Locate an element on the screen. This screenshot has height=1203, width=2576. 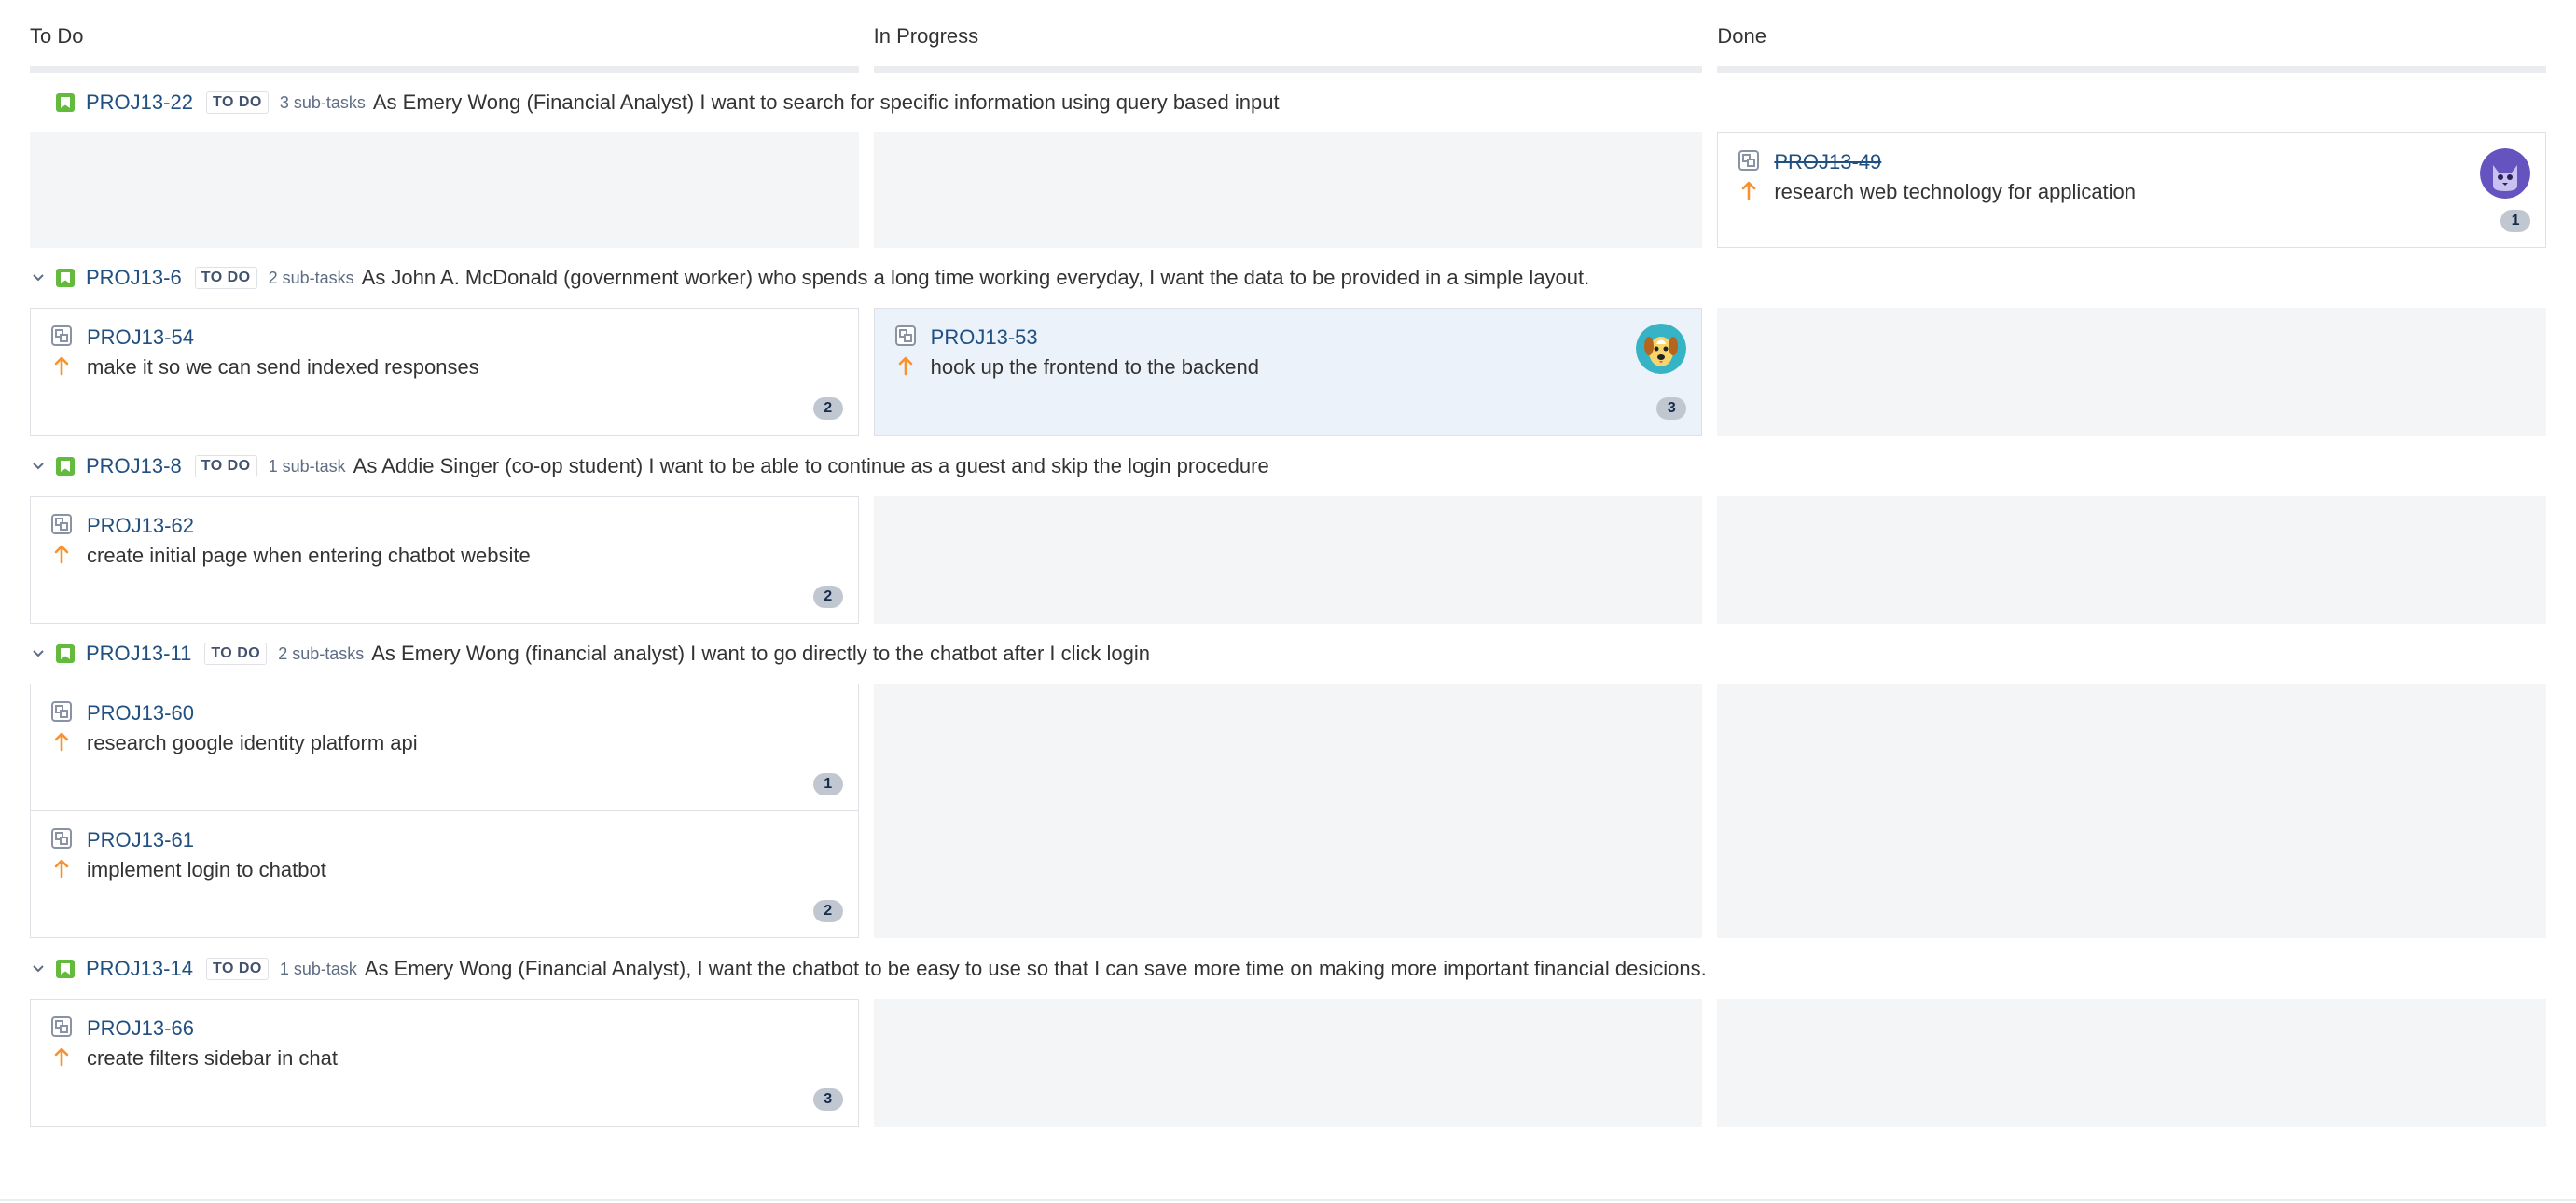
column-header-inprogress: In Progress is located at coordinates (1288, 45).